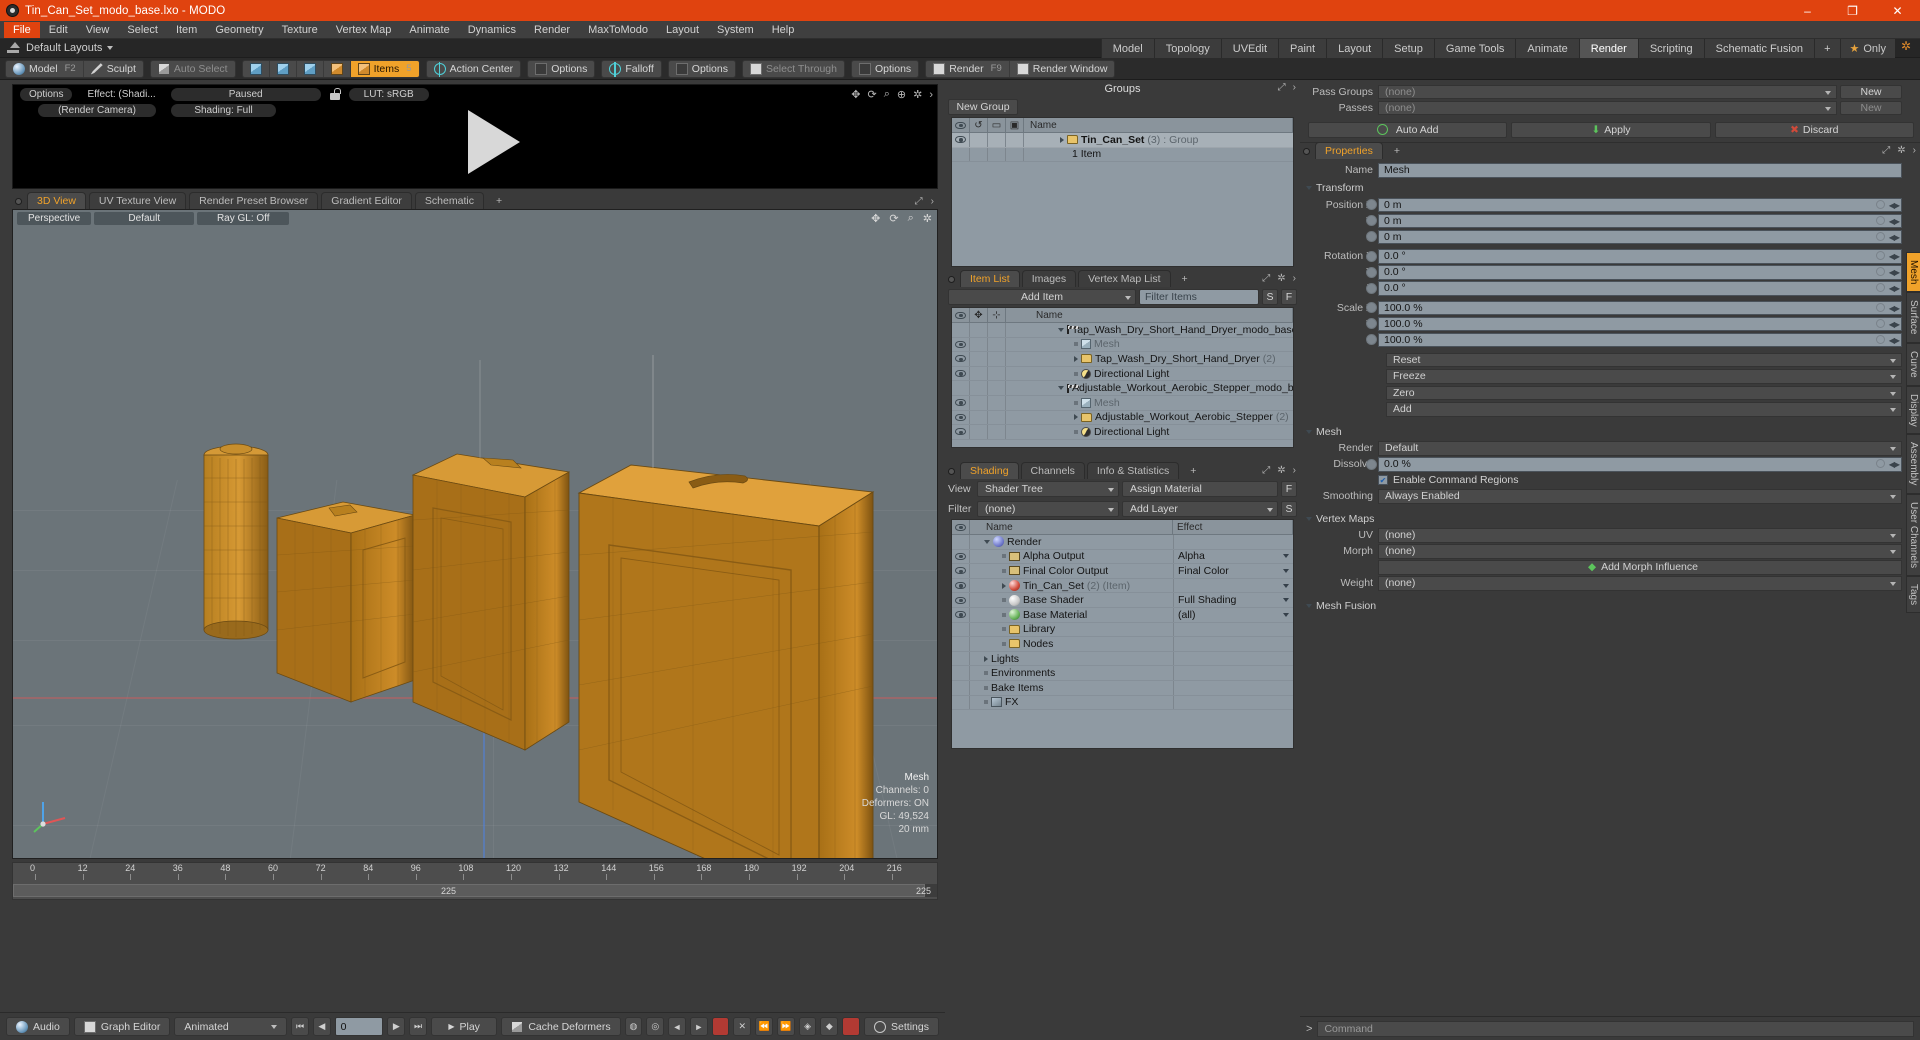 The image size is (1920, 1040). What do you see at coordinates (987, 541) in the screenshot?
I see `tree-twirl-down-icon` at bounding box center [987, 541].